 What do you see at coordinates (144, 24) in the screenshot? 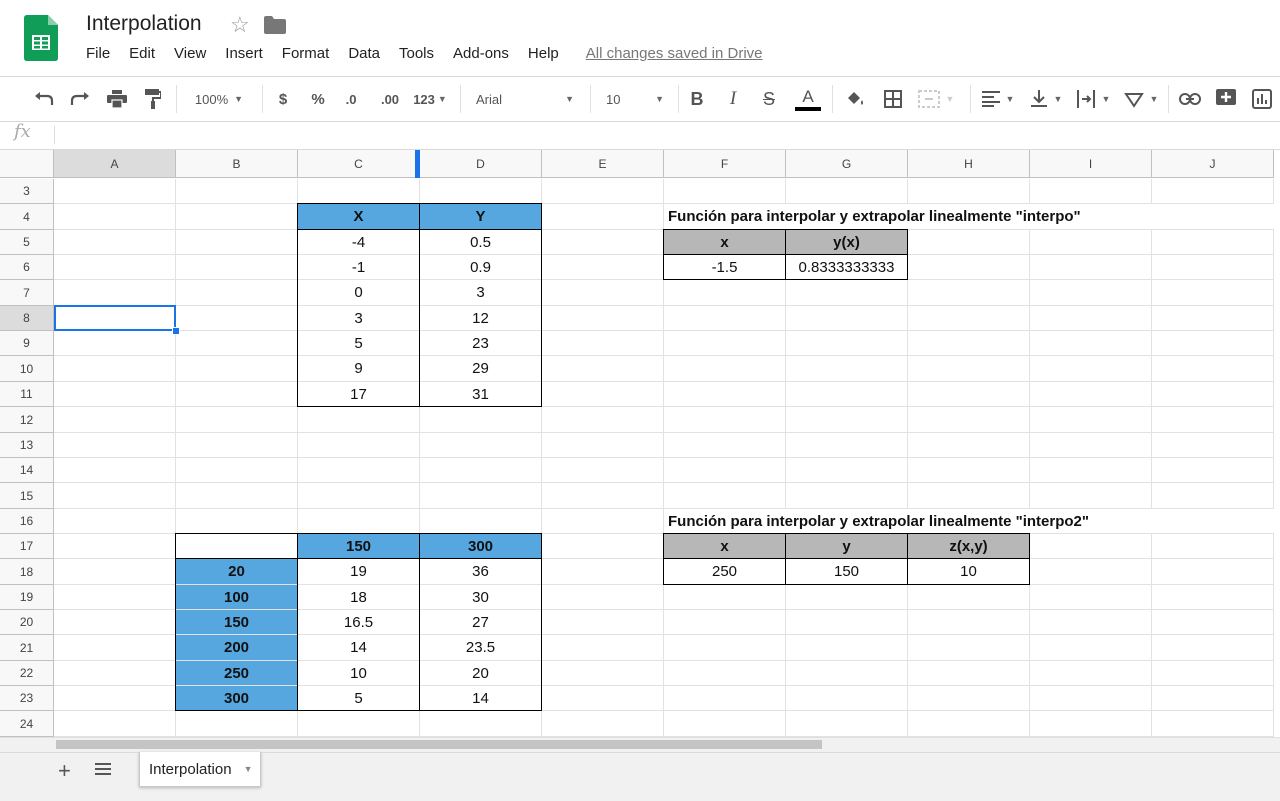
I see `document-title: Interpolation` at bounding box center [144, 24].